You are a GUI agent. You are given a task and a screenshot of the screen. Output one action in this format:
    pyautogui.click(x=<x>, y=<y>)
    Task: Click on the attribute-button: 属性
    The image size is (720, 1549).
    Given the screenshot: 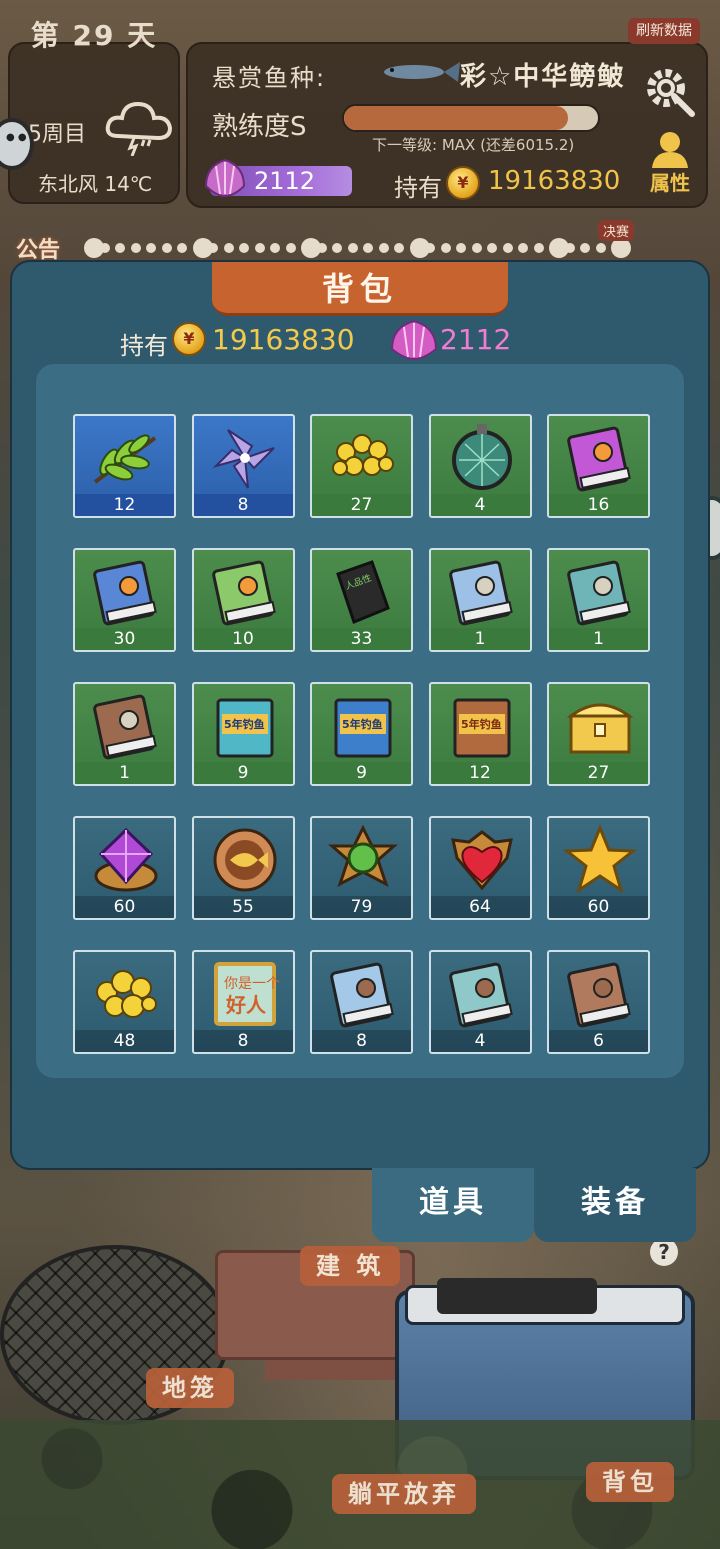 What is the action you would take?
    pyautogui.click(x=670, y=162)
    